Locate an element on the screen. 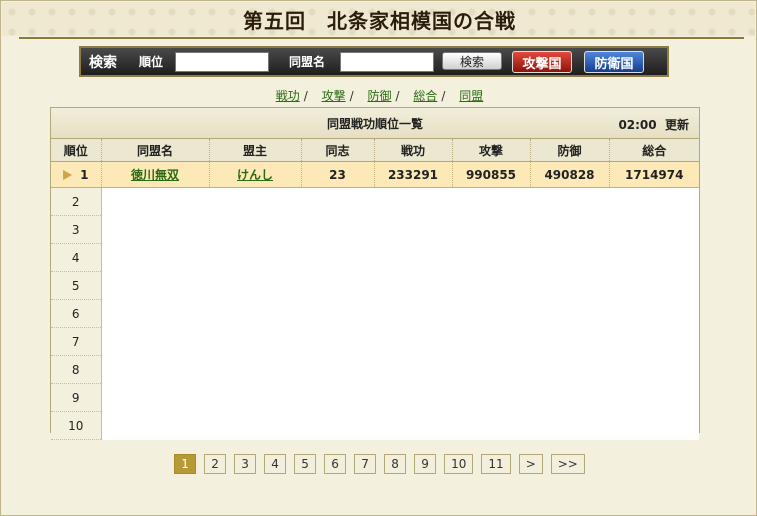 This screenshot has height=516, width=757. defense-country-button: 防衛国 is located at coordinates (614, 62).